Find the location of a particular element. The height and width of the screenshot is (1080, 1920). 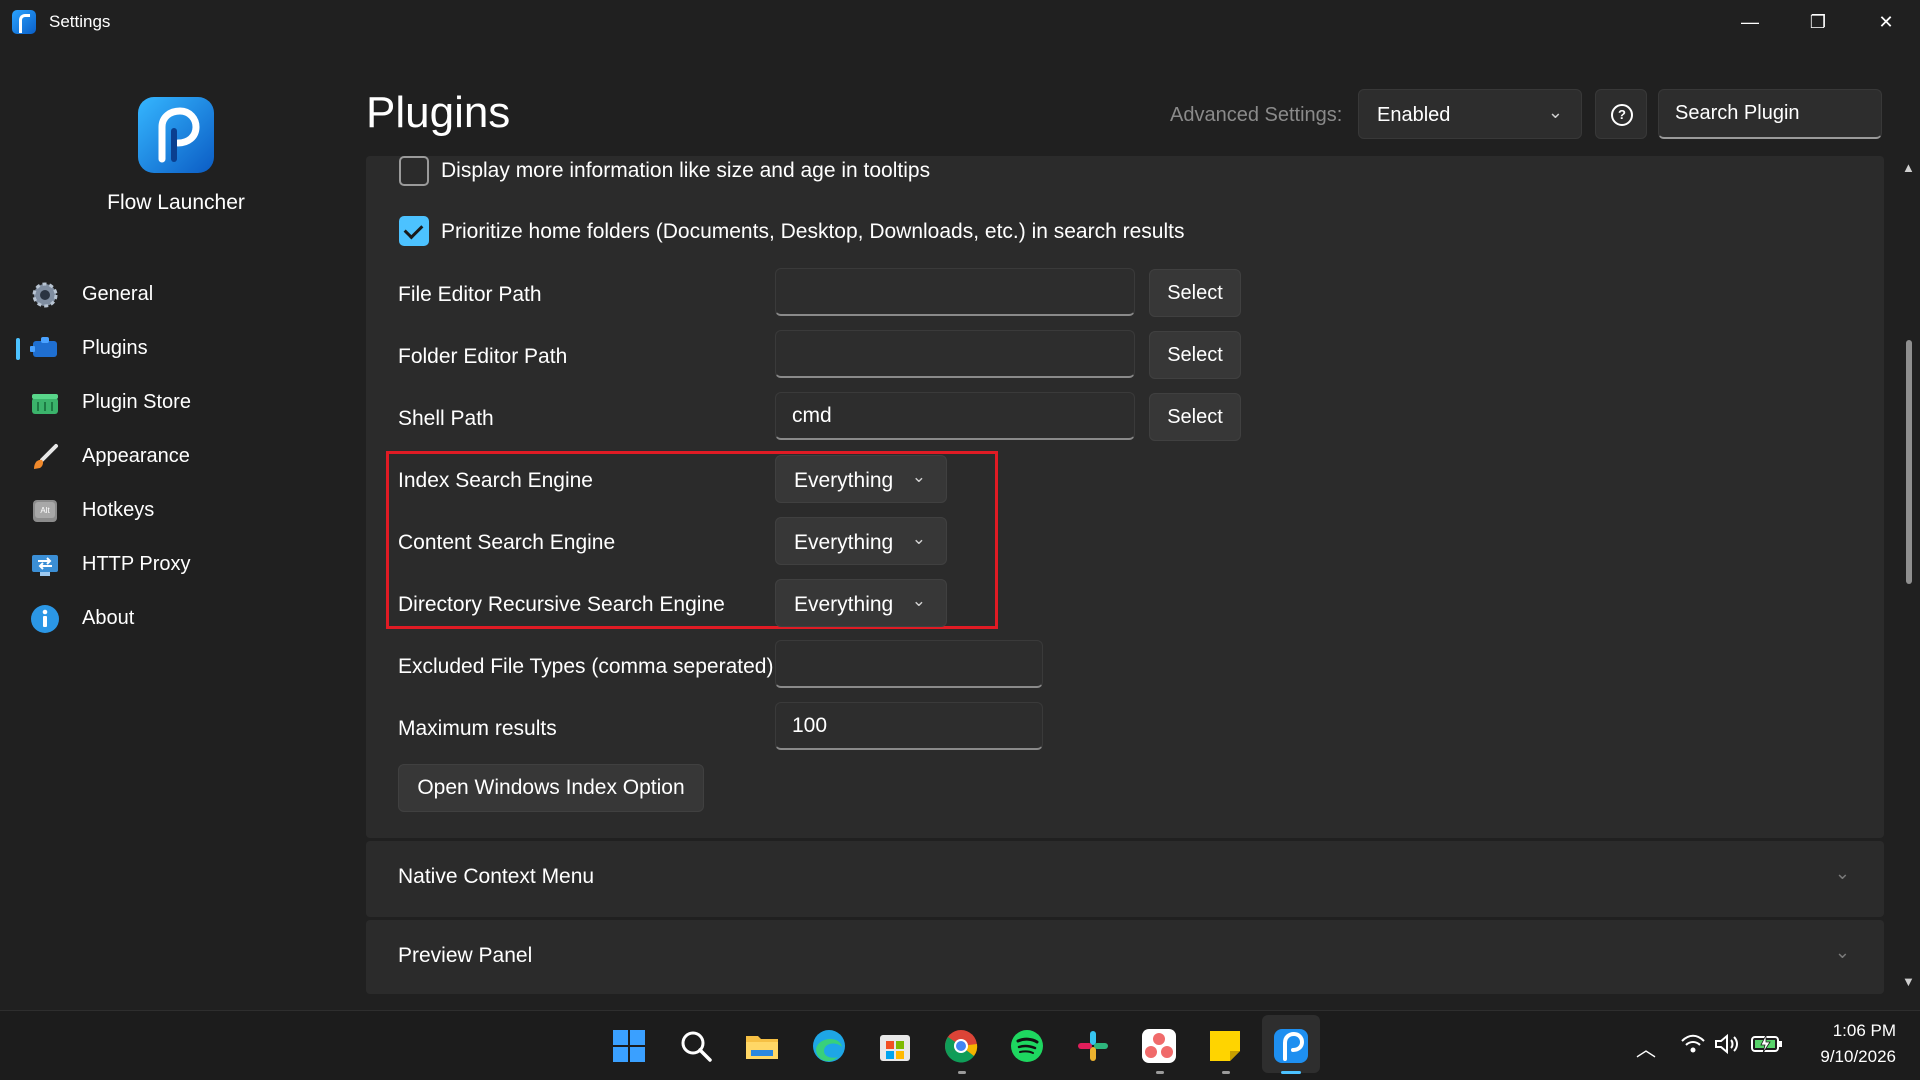

sidebar-item-hotkeys: Alt Hotkeys is located at coordinates (176, 511).